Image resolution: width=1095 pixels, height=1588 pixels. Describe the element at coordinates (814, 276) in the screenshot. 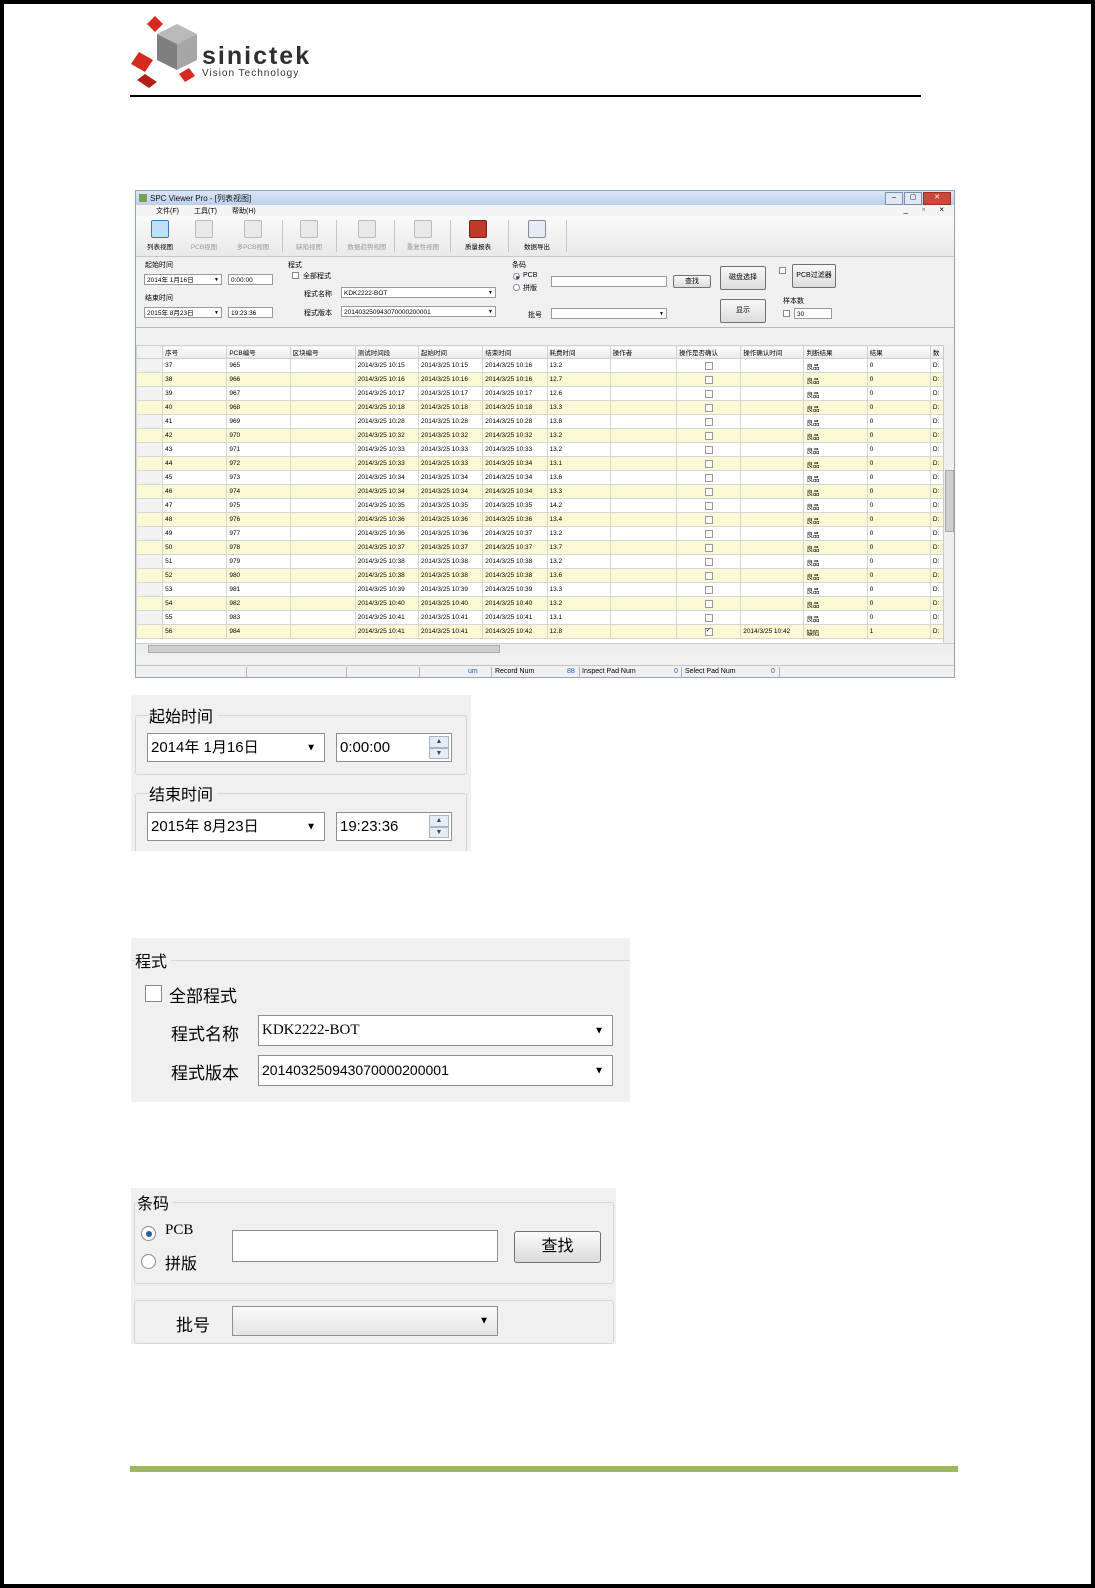

I see `pcb-filter-button: PCB过滤器` at that location.